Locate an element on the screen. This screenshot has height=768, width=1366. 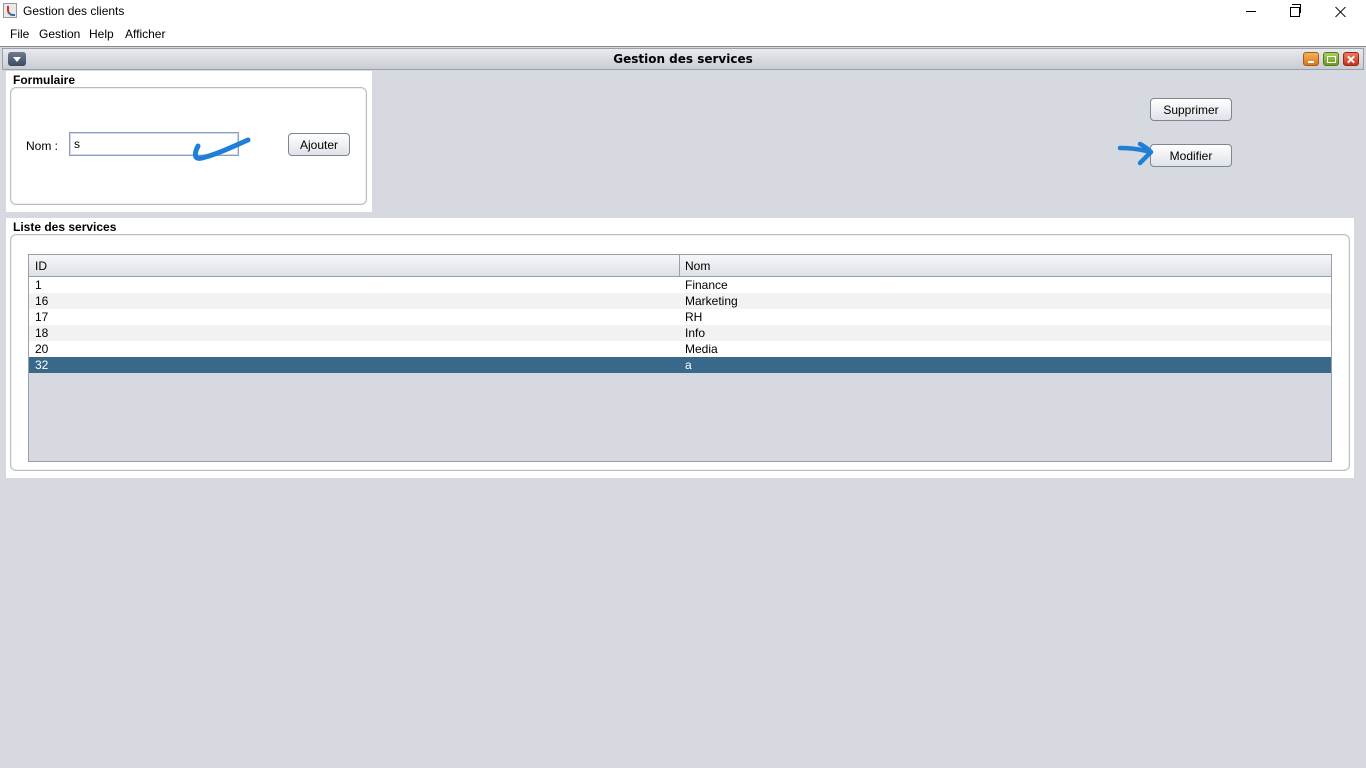
form-panel: Formulaire Nom : Ajouter is located at coordinates (189, 141).